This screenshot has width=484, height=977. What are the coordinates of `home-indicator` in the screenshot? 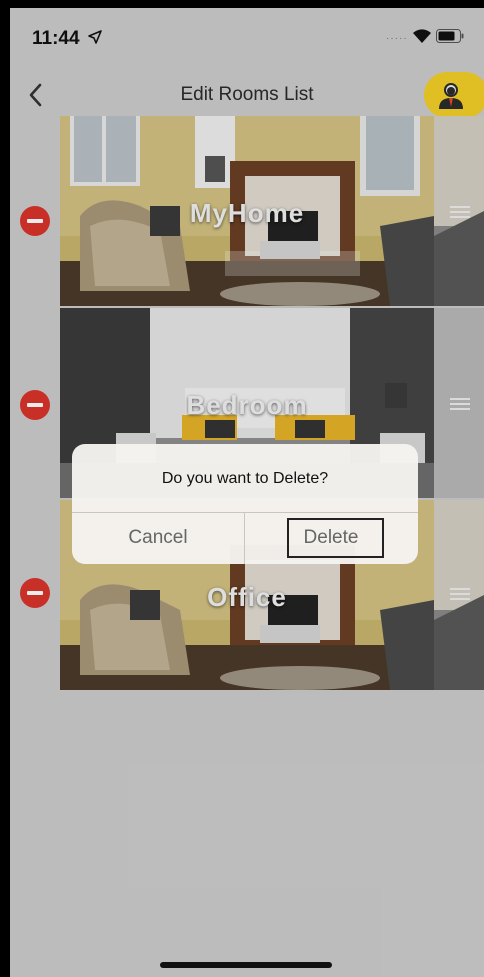 It's located at (246, 965).